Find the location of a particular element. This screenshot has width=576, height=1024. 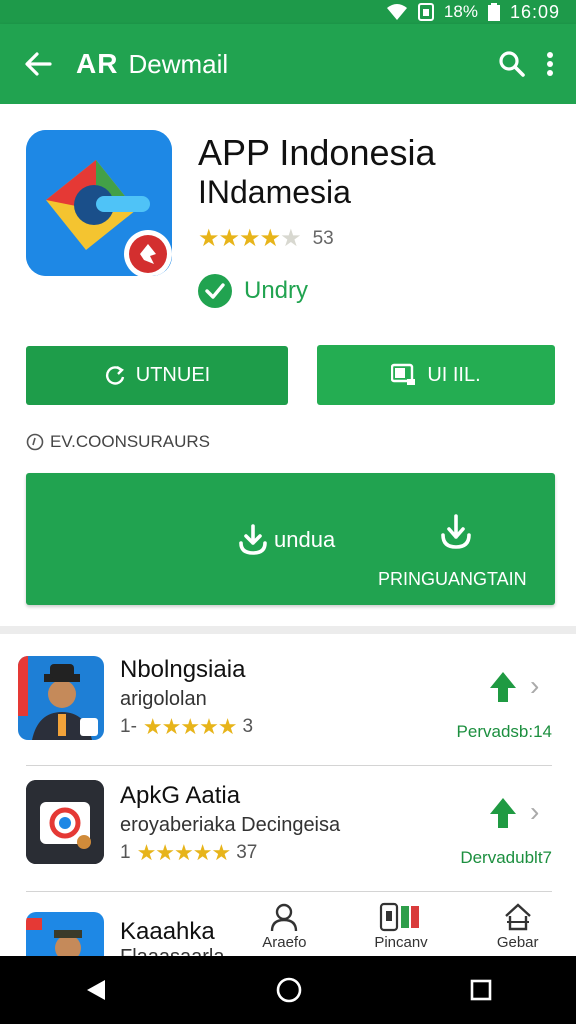

list-item-developer: arigololan is located at coordinates (163, 699).